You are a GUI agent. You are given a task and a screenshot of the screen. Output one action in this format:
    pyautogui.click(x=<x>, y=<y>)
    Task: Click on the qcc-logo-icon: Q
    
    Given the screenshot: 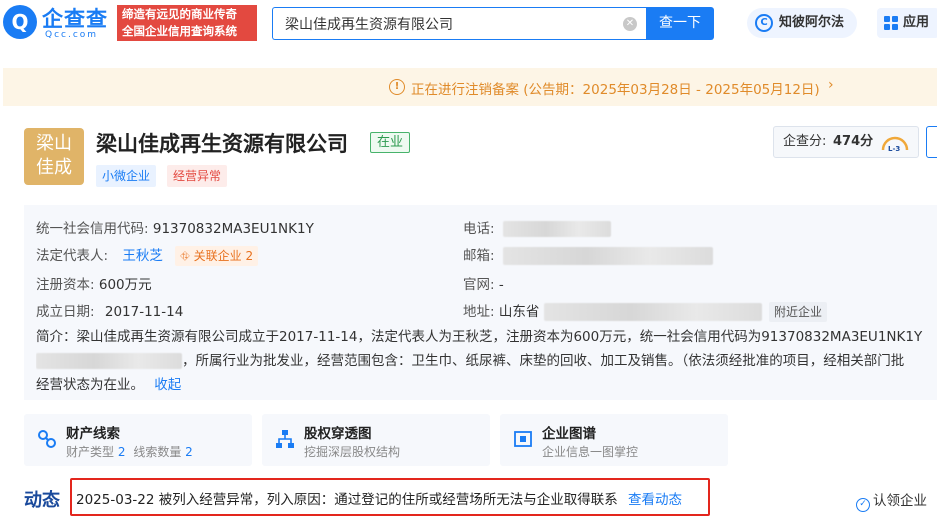 What is the action you would take?
    pyautogui.click(x=20, y=22)
    